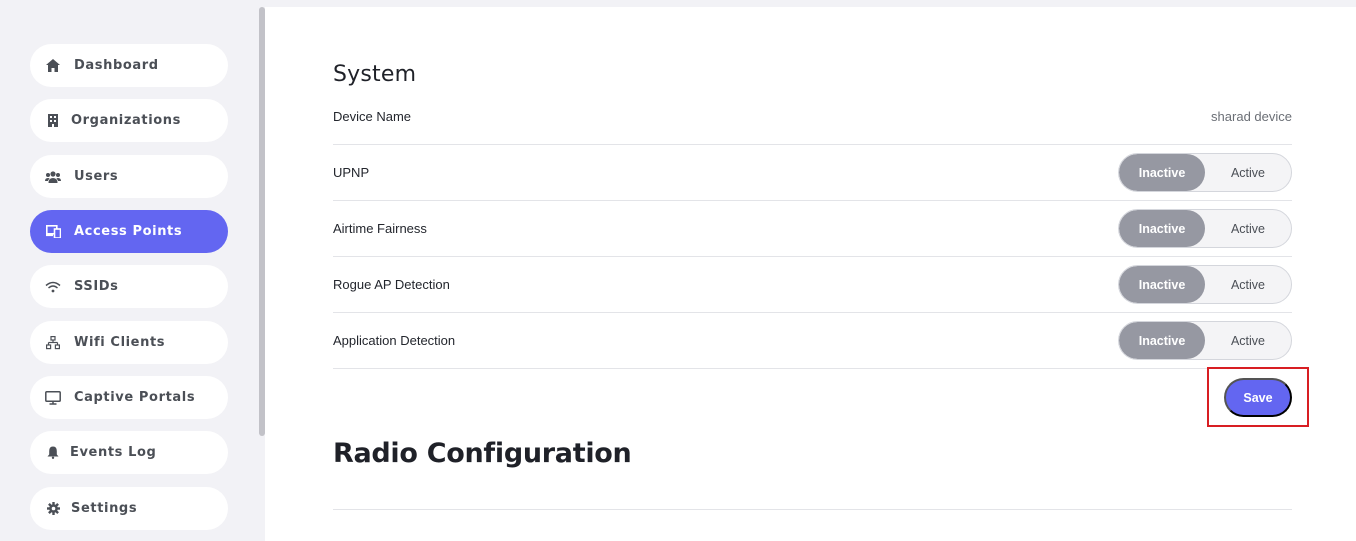  I want to click on application-detection-active-option: Active, so click(1248, 340).